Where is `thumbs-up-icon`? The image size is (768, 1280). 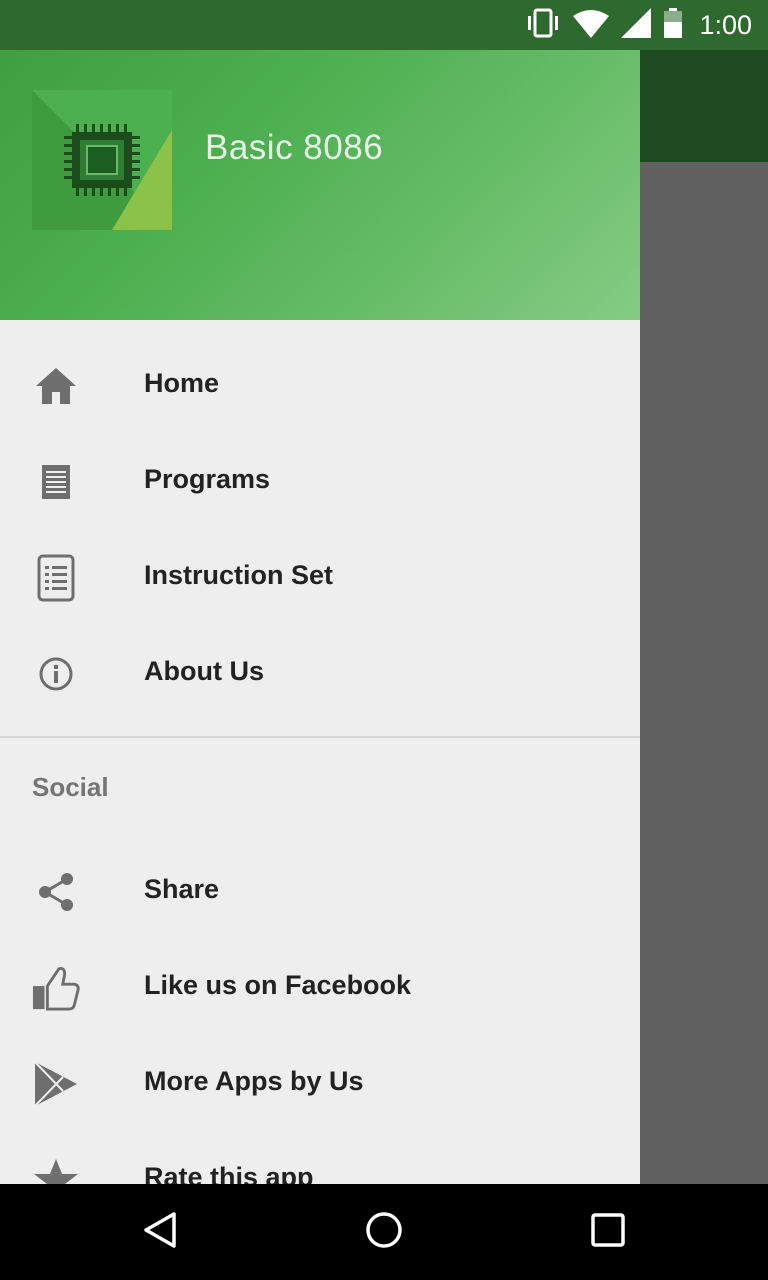
thumbs-up-icon is located at coordinates (56, 988).